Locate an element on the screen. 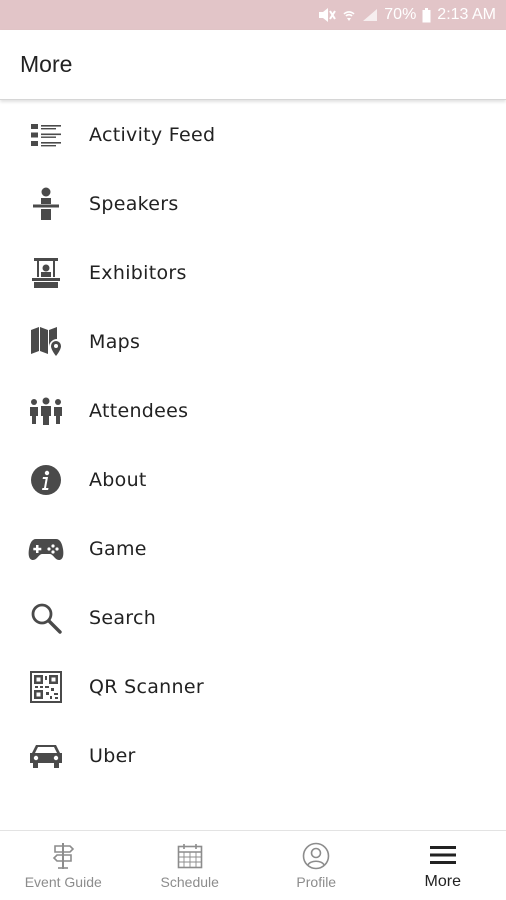 The width and height of the screenshot is (506, 900). wifi-icon is located at coordinates (349, 15).